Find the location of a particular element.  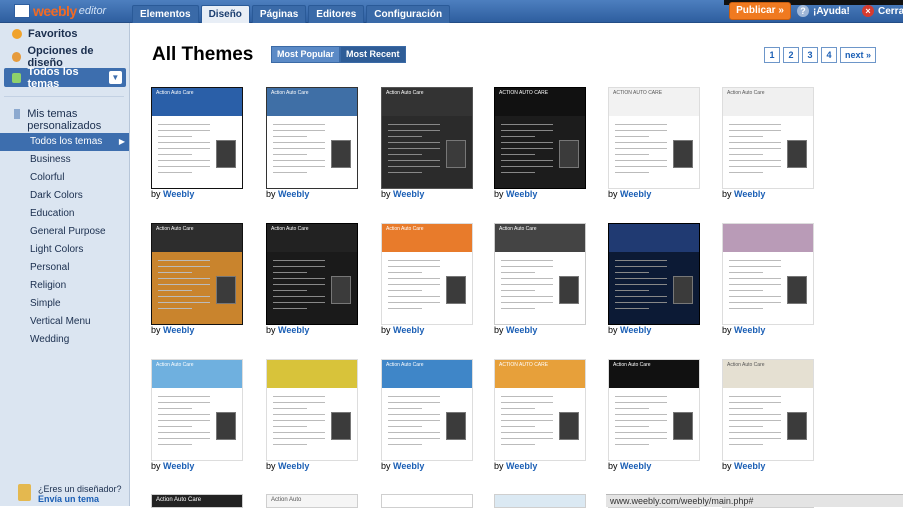

page-link: 2 is located at coordinates (791, 55).